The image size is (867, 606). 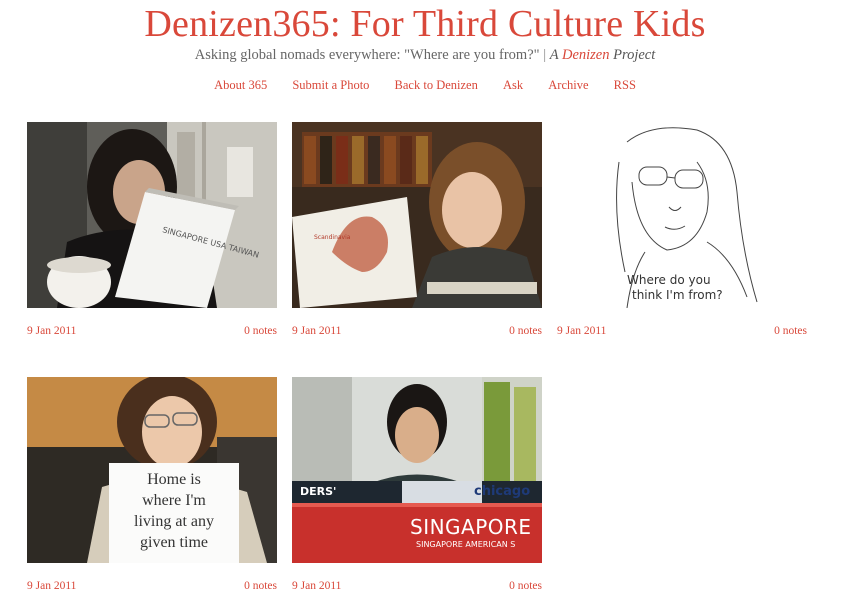 What do you see at coordinates (677, 295) in the screenshot?
I see `sketch-caption-2: think I'm from?` at bounding box center [677, 295].